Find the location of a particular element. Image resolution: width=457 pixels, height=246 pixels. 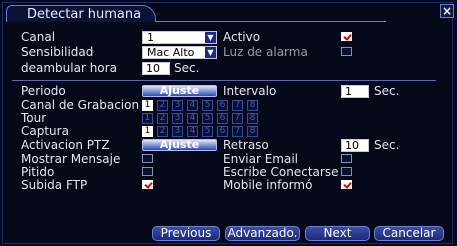

ptz-label: Activacion PTZ is located at coordinates (65, 145).